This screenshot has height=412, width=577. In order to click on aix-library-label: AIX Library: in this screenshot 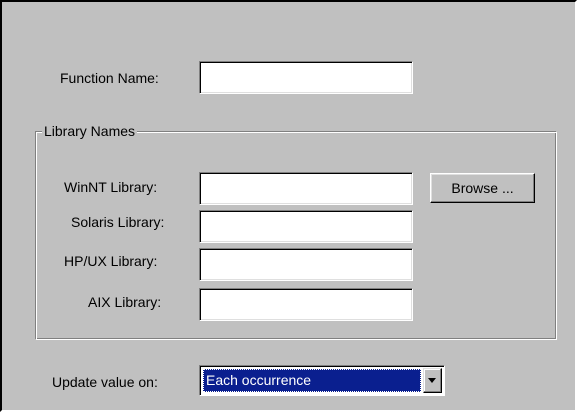, I will do `click(125, 302)`.